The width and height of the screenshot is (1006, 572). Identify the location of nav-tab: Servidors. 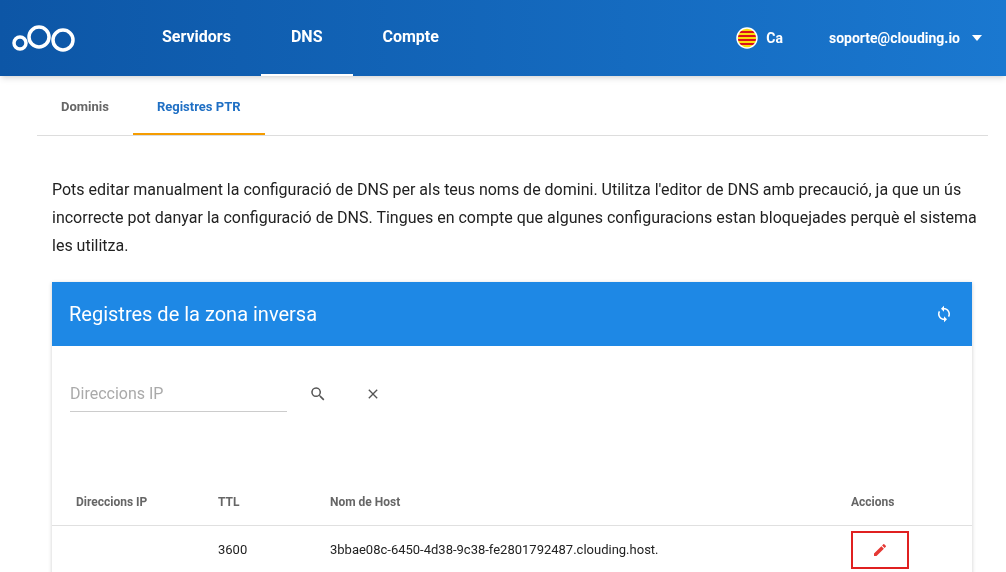
(196, 38).